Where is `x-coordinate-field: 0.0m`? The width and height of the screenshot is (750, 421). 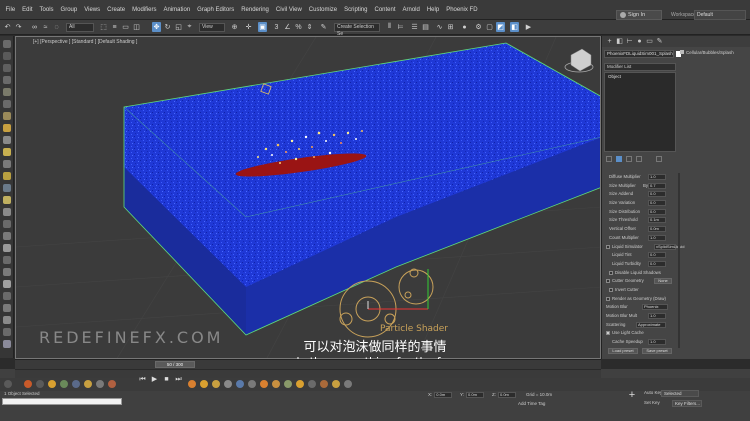
x-coordinate-field: 0.0m is located at coordinates (443, 394).